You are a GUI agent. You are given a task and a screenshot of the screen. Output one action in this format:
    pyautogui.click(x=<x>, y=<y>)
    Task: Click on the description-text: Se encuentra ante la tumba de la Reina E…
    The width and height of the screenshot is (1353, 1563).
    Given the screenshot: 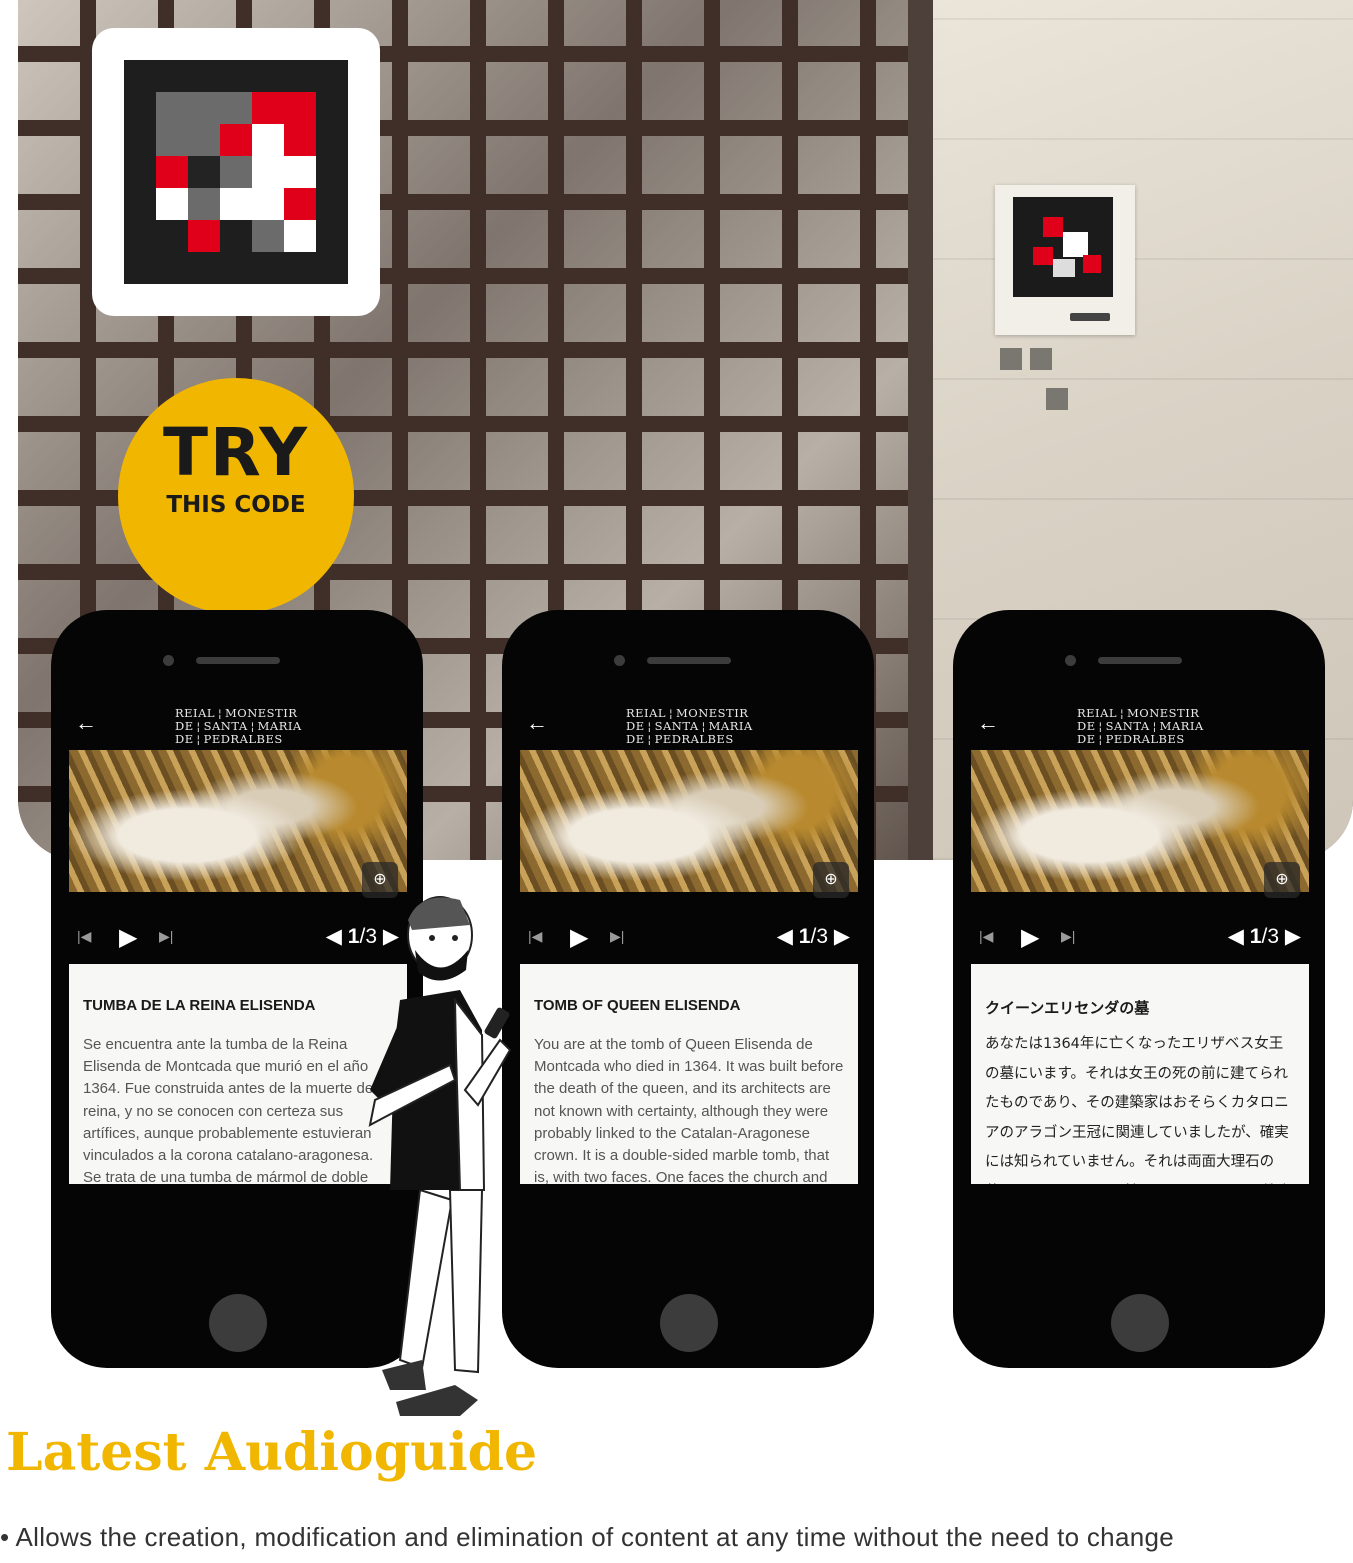 What is the action you would take?
    pyautogui.click(x=236, y=1110)
    